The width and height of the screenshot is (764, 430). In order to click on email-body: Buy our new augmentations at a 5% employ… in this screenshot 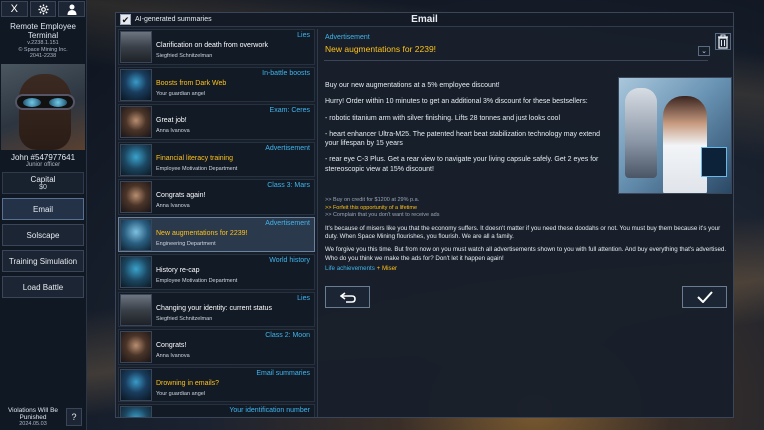, I will do `click(470, 131)`.